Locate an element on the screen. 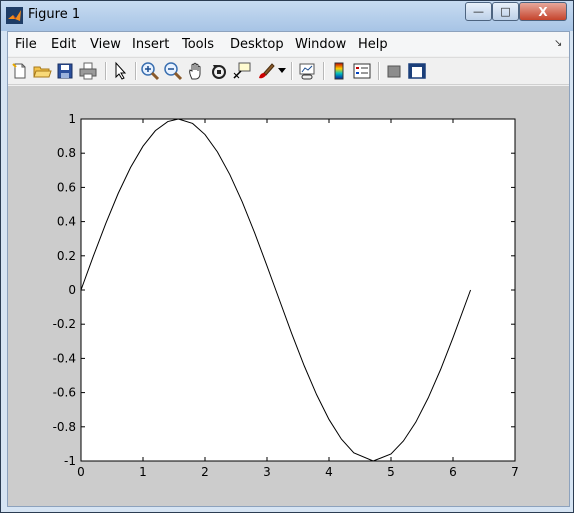 The width and height of the screenshot is (574, 513). x-tick-label: 5 is located at coordinates (391, 472).